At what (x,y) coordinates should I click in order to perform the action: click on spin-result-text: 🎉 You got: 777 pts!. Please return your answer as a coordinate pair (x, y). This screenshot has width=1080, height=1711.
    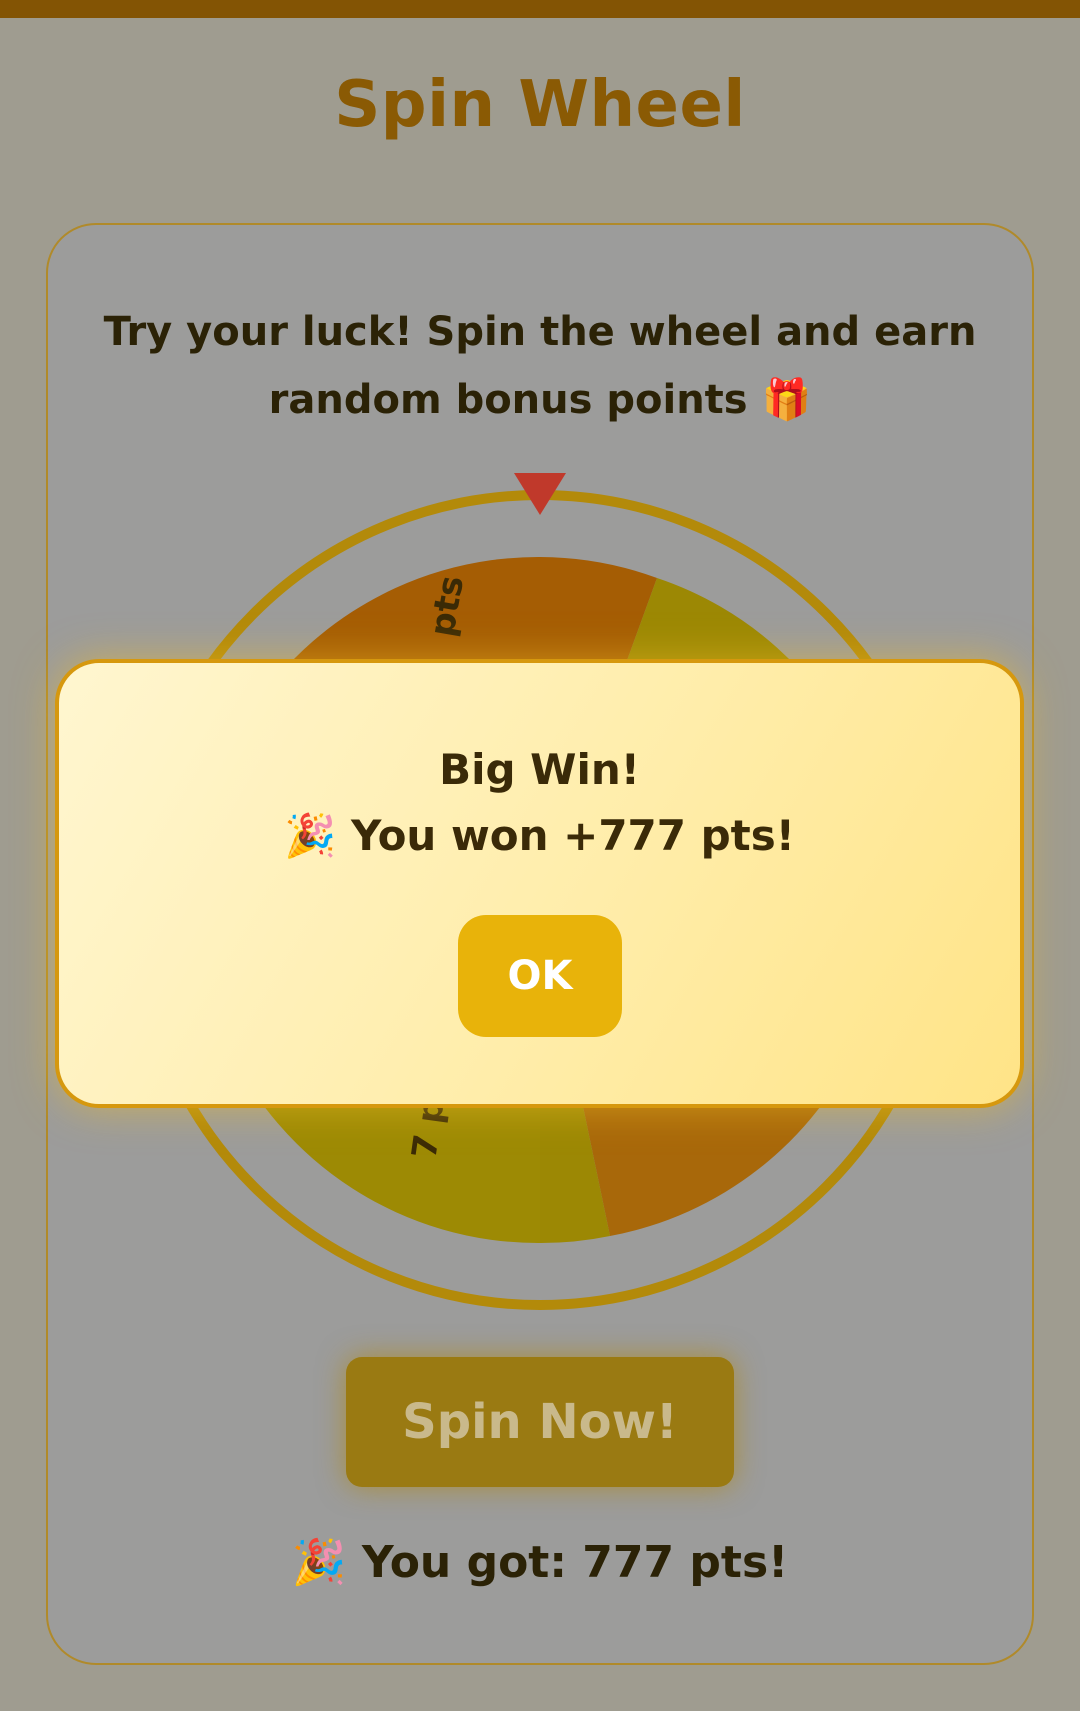
    Looking at the image, I should click on (540, 1562).